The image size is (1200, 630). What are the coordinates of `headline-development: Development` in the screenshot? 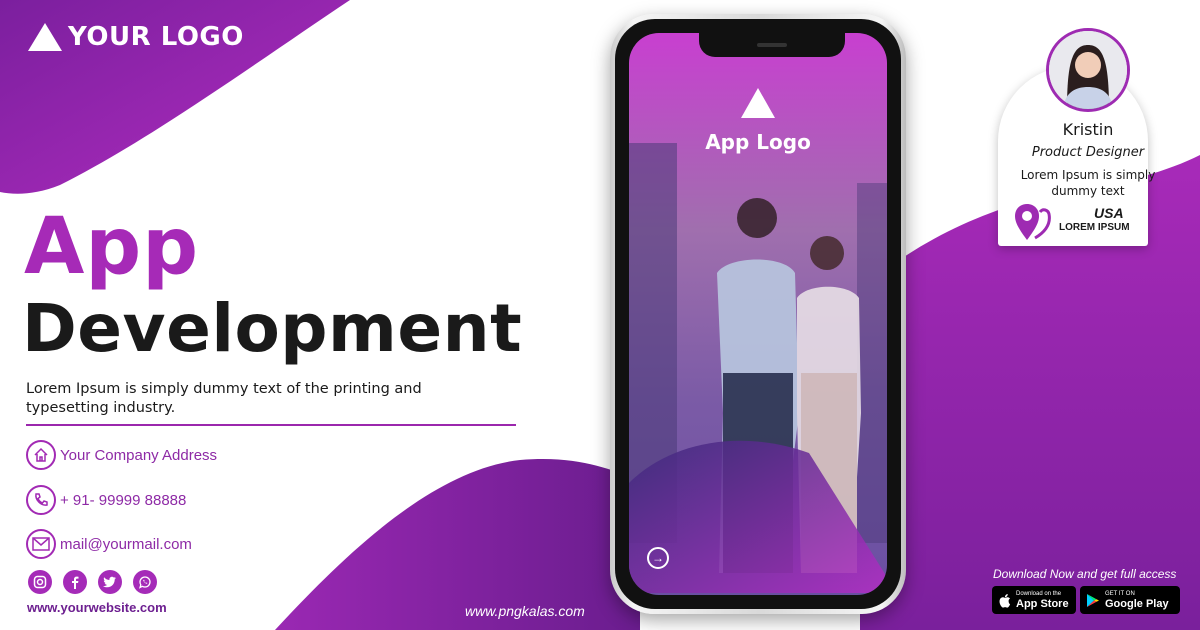 It's located at (272, 328).